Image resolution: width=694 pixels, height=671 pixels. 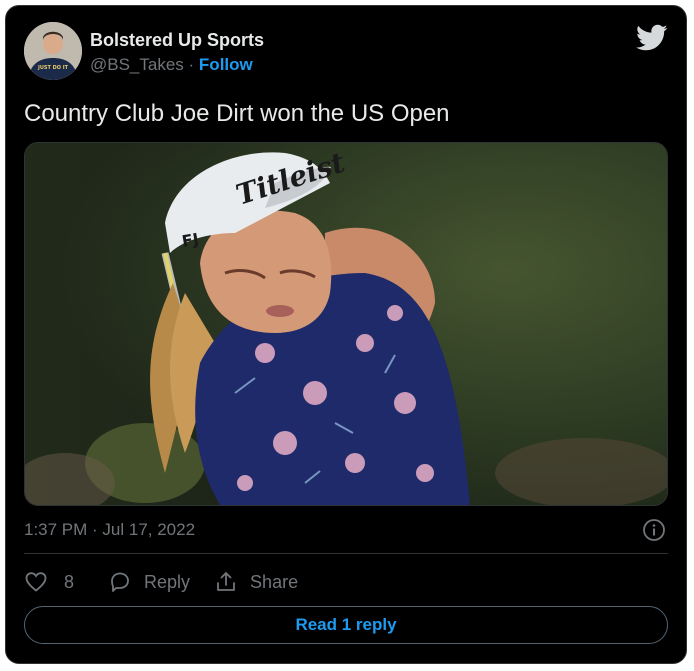 I want to click on avatar: JUST DO IT, so click(x=53, y=51).